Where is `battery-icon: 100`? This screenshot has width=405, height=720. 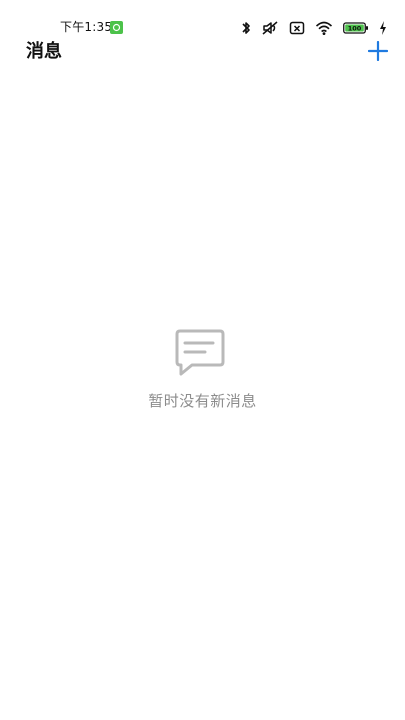
battery-icon: 100 is located at coordinates (356, 28).